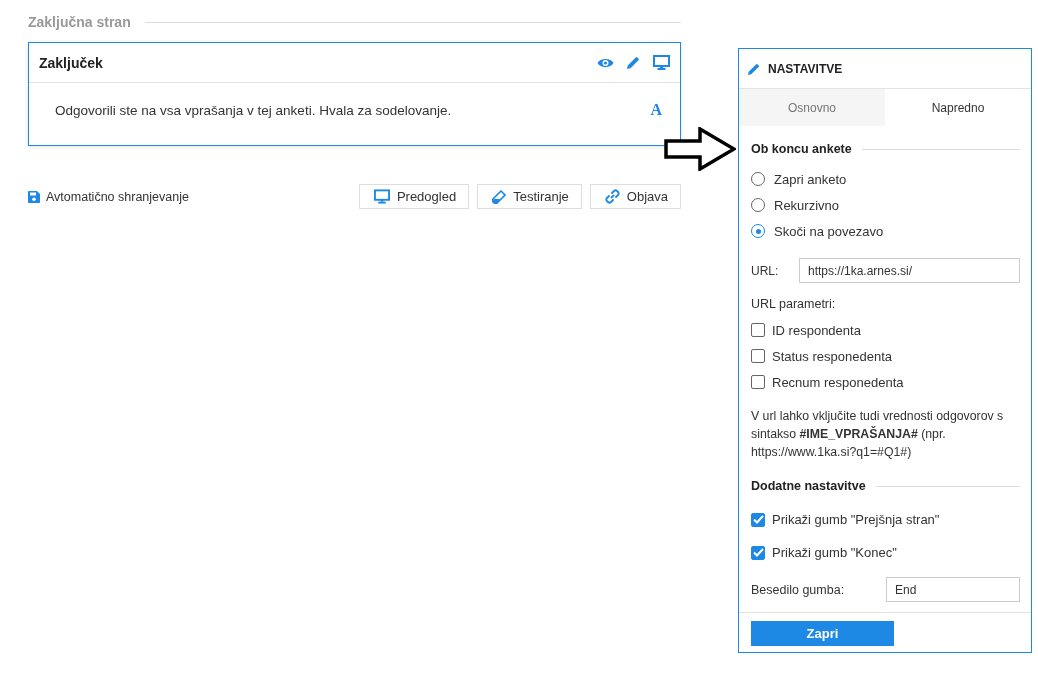  What do you see at coordinates (856, 519) in the screenshot?
I see `checkbox-label: Prikaži gumb "Prejšnja stran"` at bounding box center [856, 519].